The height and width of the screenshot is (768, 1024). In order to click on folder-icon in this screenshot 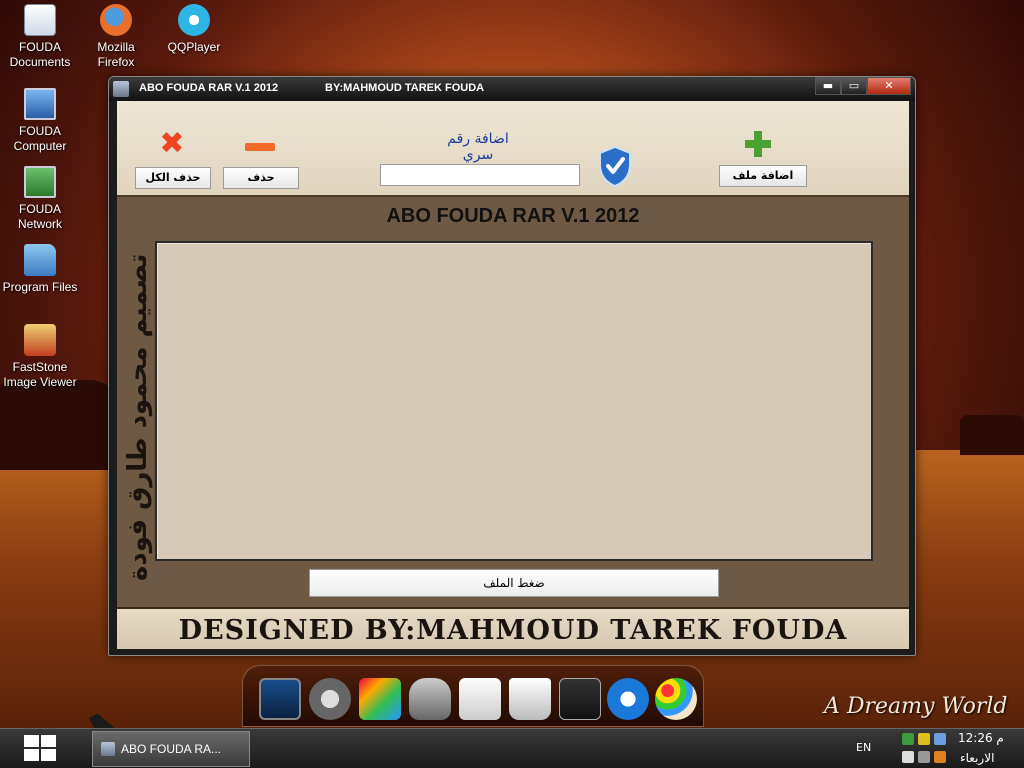, I will do `click(40, 260)`.